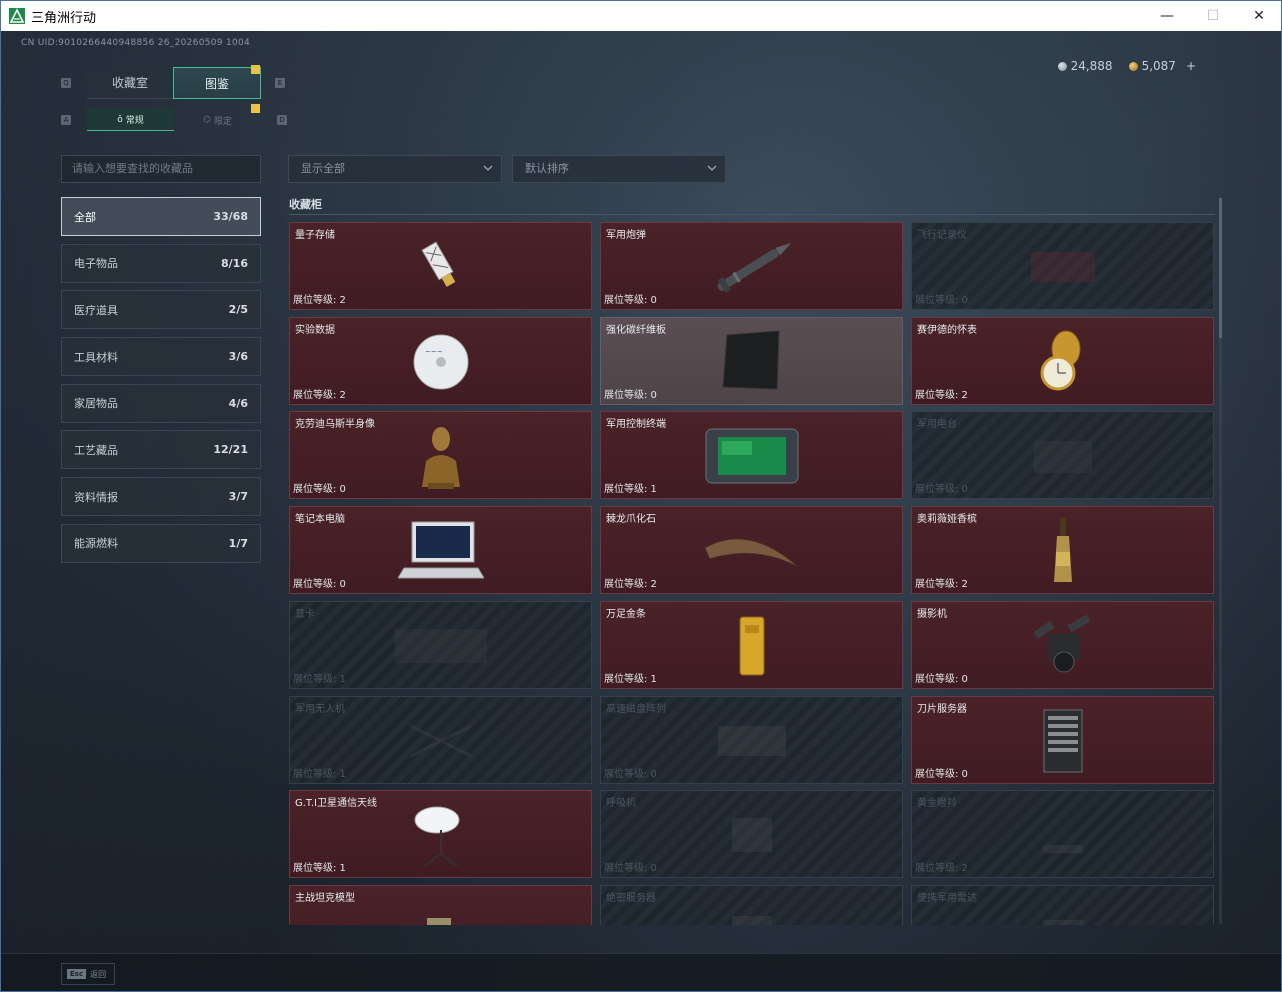 Image resolution: width=1282 pixels, height=992 pixels. I want to click on item-name: 飞行记录仪, so click(942, 235).